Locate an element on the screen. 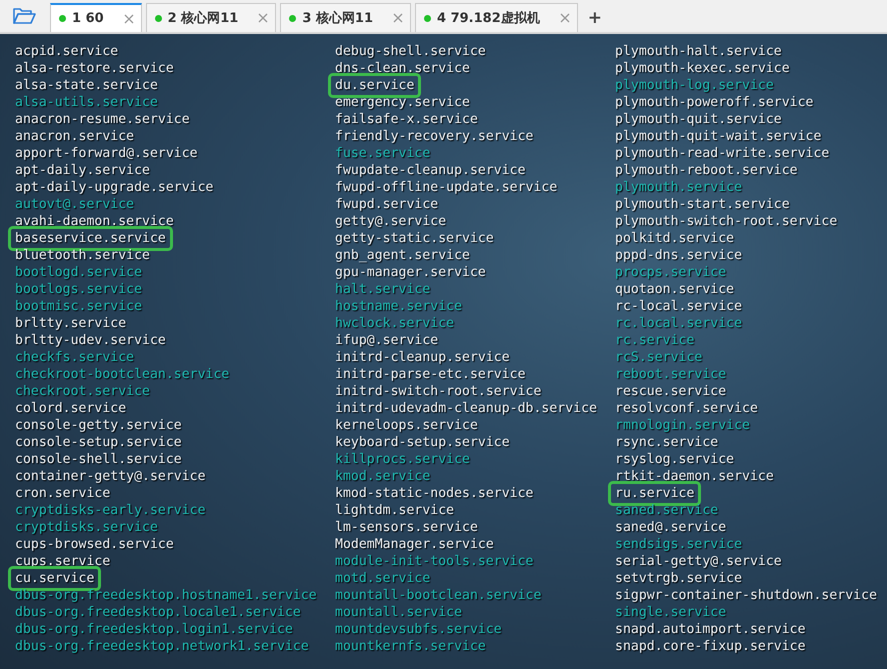 The image size is (887, 669). session-tab: 3 核心网11 is located at coordinates (346, 17).